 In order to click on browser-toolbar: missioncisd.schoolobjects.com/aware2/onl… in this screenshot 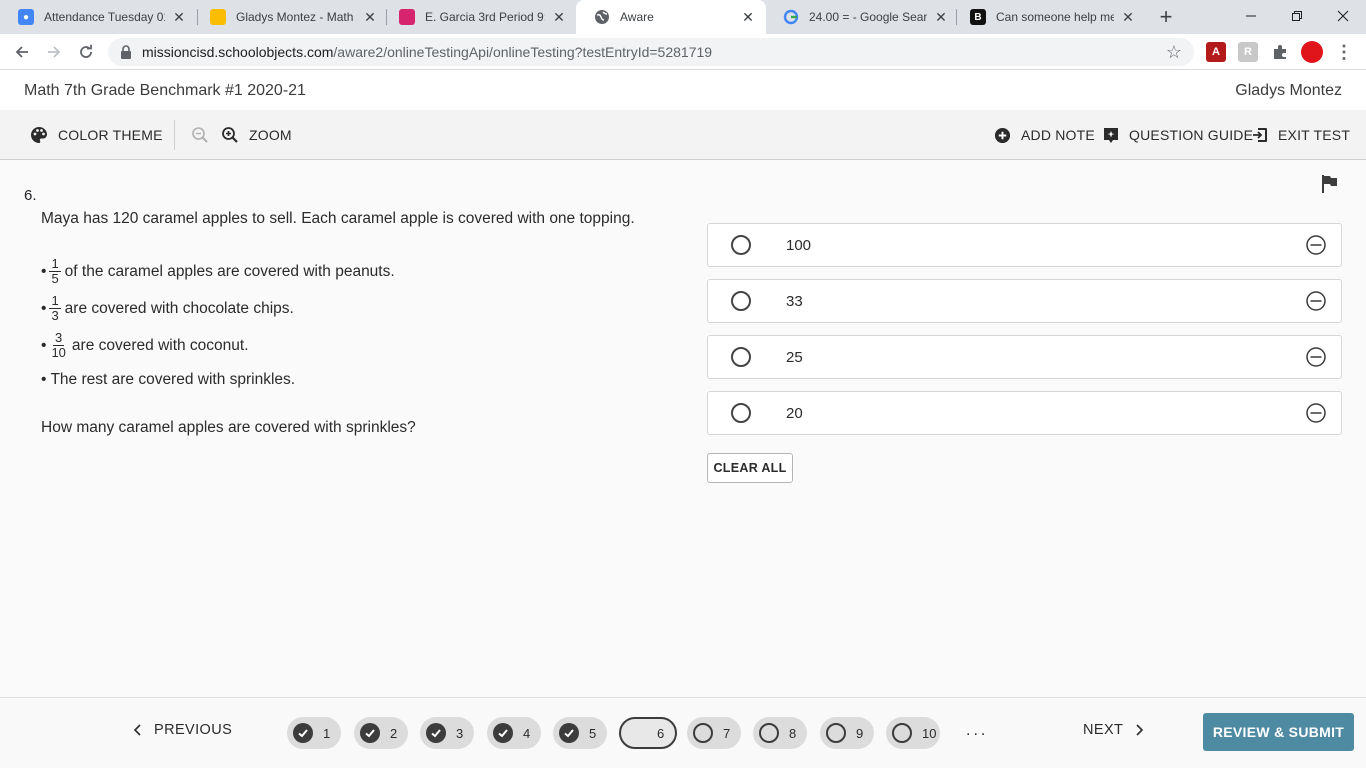, I will do `click(683, 52)`.